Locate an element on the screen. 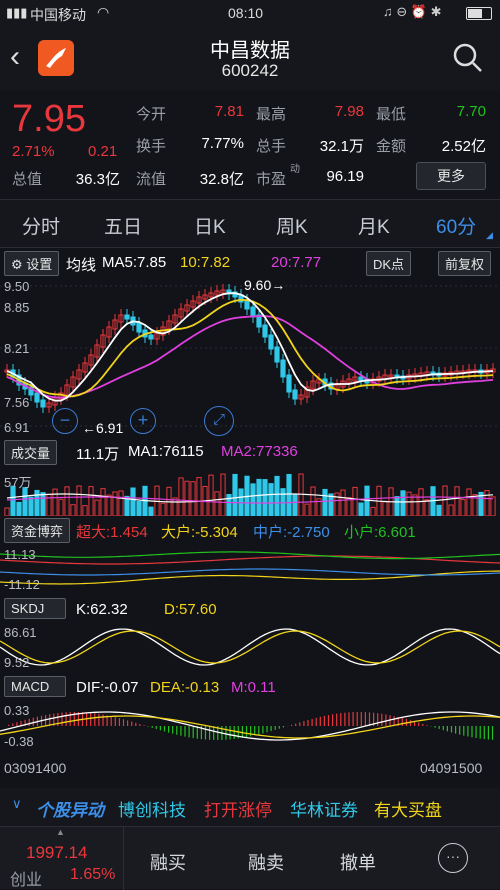 The height and width of the screenshot is (890, 500). news-item-2: 打开涨停 is located at coordinates (238, 808).